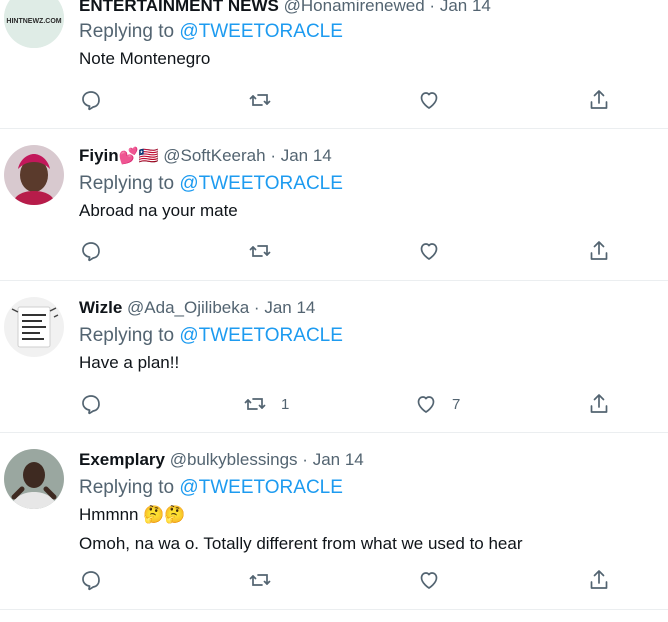  What do you see at coordinates (99, 155) in the screenshot?
I see `display-name: Fiyin` at bounding box center [99, 155].